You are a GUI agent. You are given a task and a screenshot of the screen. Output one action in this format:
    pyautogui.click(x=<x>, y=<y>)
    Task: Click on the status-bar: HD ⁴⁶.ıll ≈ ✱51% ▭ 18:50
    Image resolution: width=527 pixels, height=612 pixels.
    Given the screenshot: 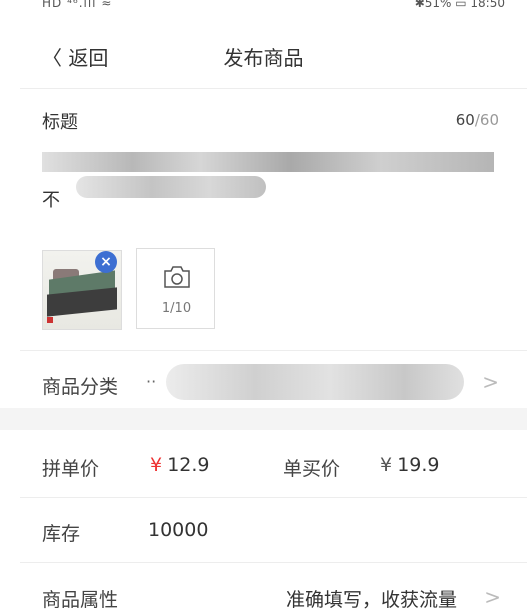 What is the action you would take?
    pyautogui.click(x=263, y=9)
    